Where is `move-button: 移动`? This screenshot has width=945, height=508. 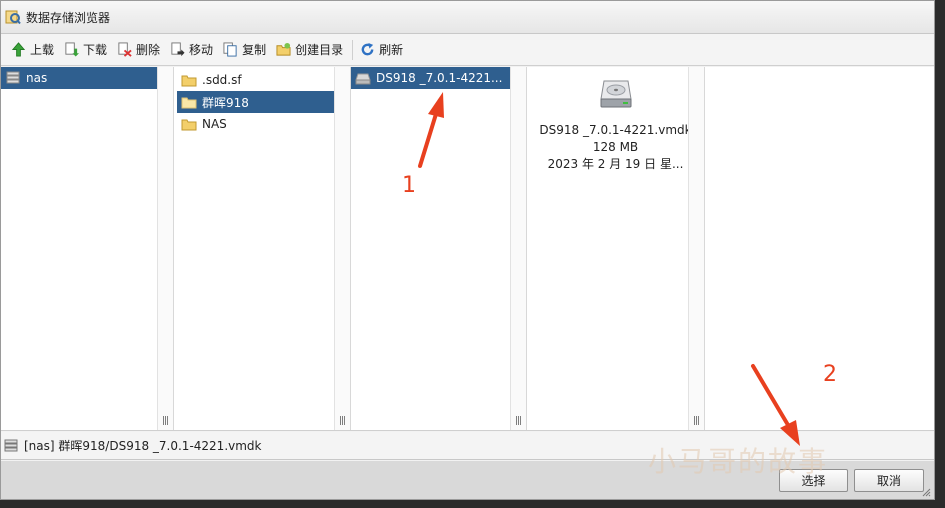
move-button: 移动 is located at coordinates (192, 50).